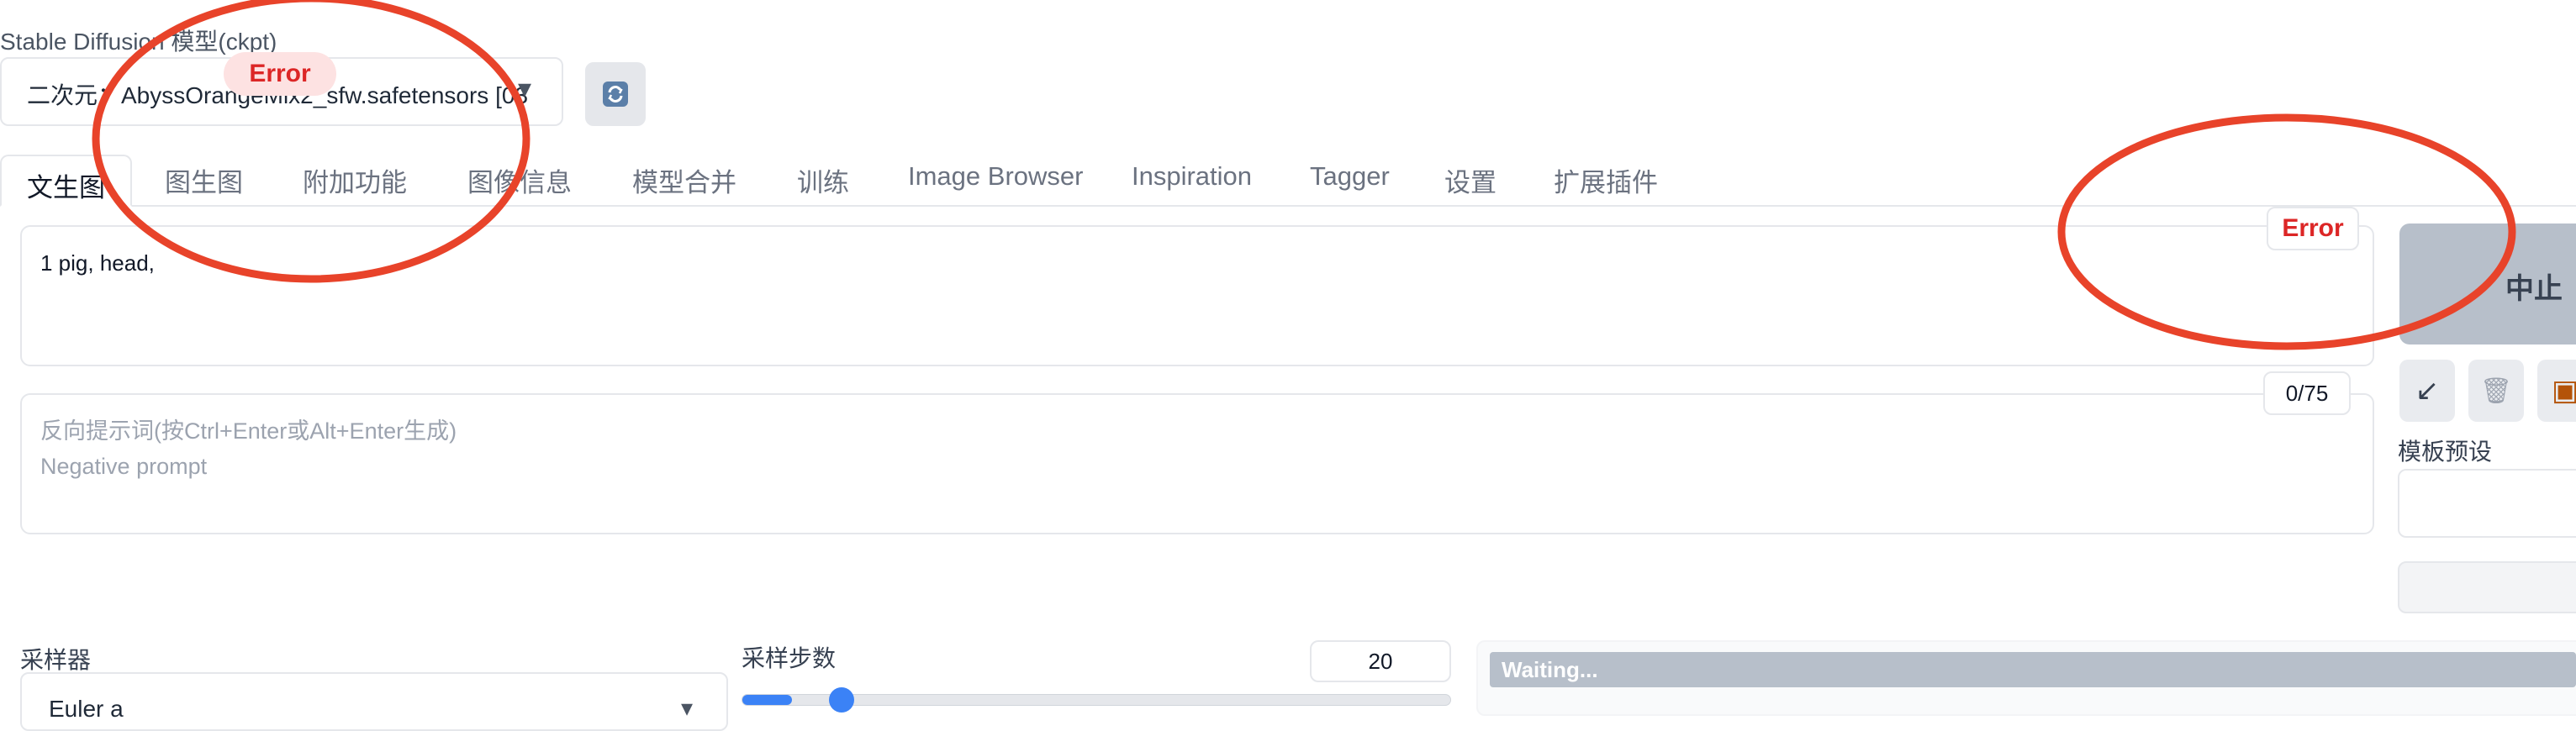 Image resolution: width=2576 pixels, height=731 pixels. Describe the element at coordinates (767, 700) in the screenshot. I see `steps-slider-fill` at that location.